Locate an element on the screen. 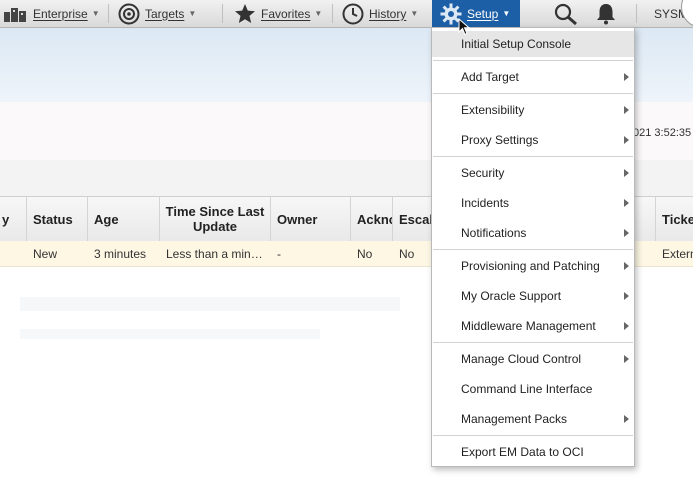 Image resolution: width=693 pixels, height=491 pixels. menu-item-extensibility: Extensibility is located at coordinates (533, 110).